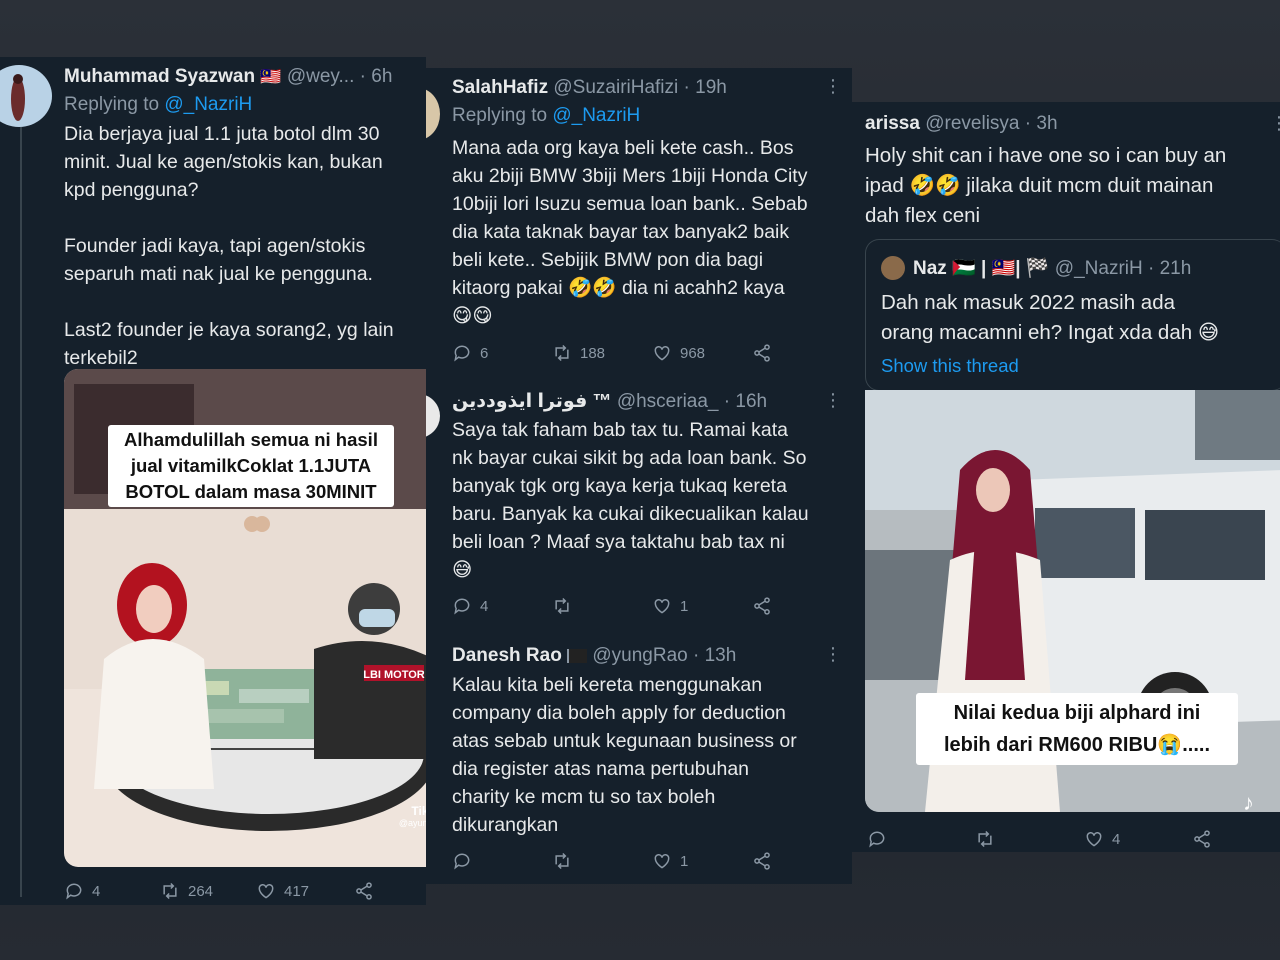  Describe the element at coordinates (282, 891) in the screenshot. I see `like-button: 417` at that location.